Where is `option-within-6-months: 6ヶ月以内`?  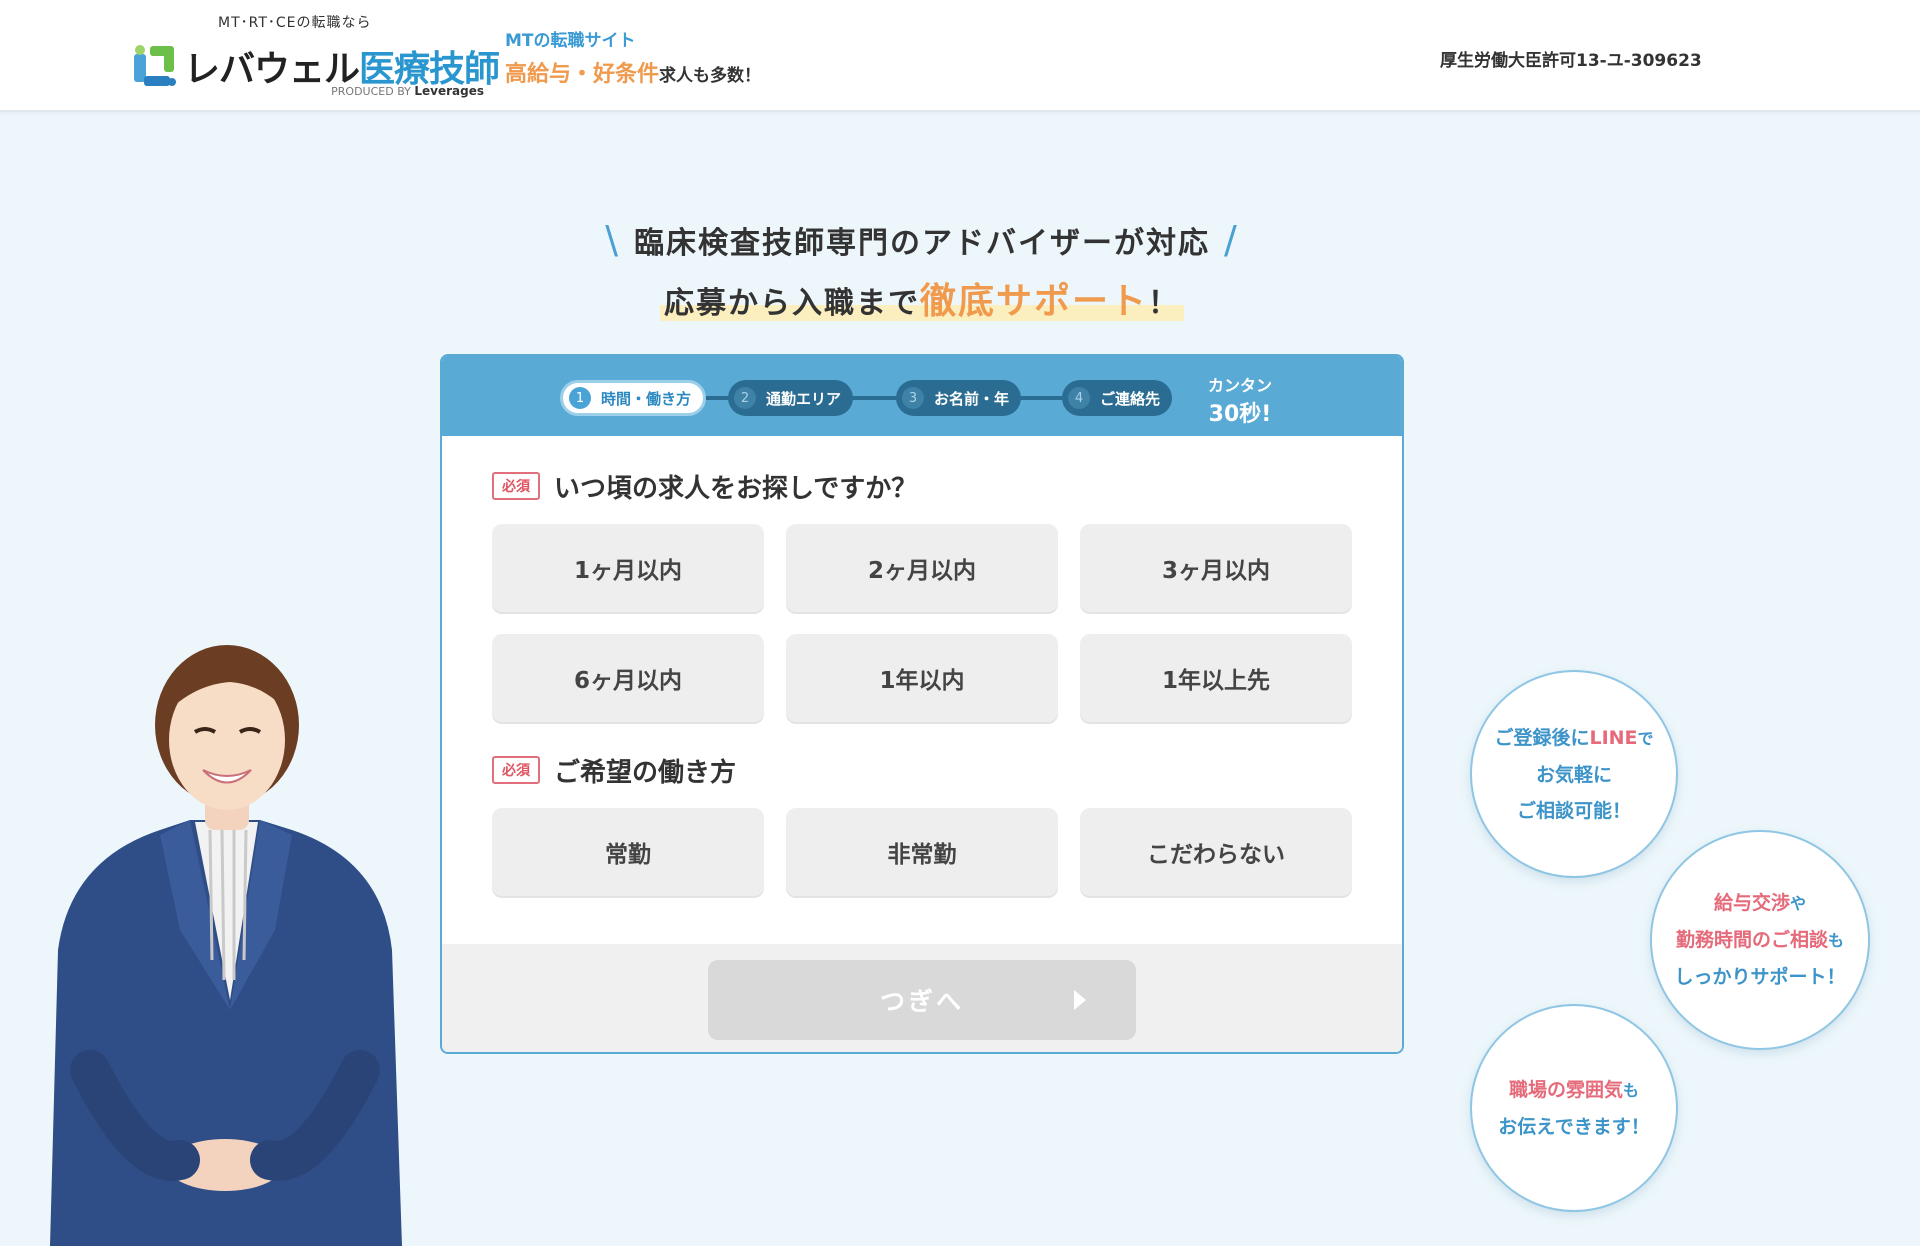 option-within-6-months: 6ヶ月以内 is located at coordinates (628, 678).